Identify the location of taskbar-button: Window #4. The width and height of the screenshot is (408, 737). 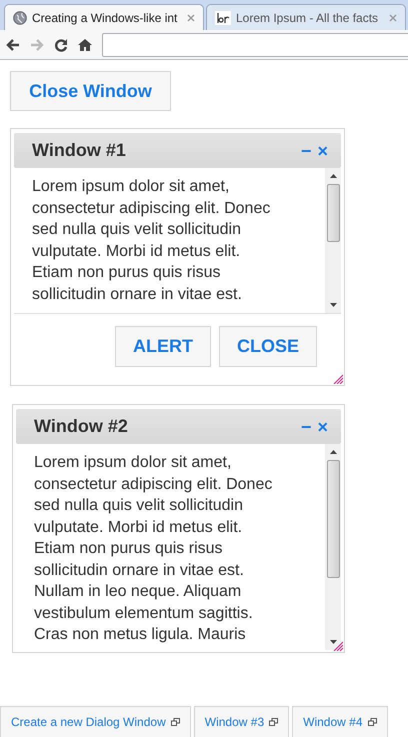
(340, 721).